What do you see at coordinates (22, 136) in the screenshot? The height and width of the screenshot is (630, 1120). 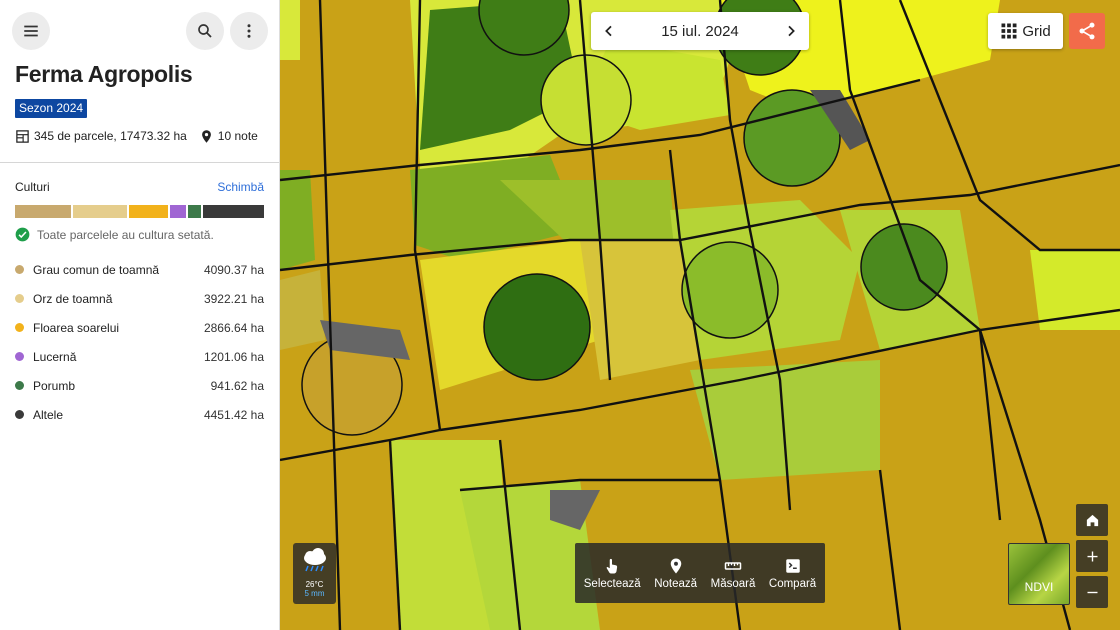 I see `parcels-icon` at bounding box center [22, 136].